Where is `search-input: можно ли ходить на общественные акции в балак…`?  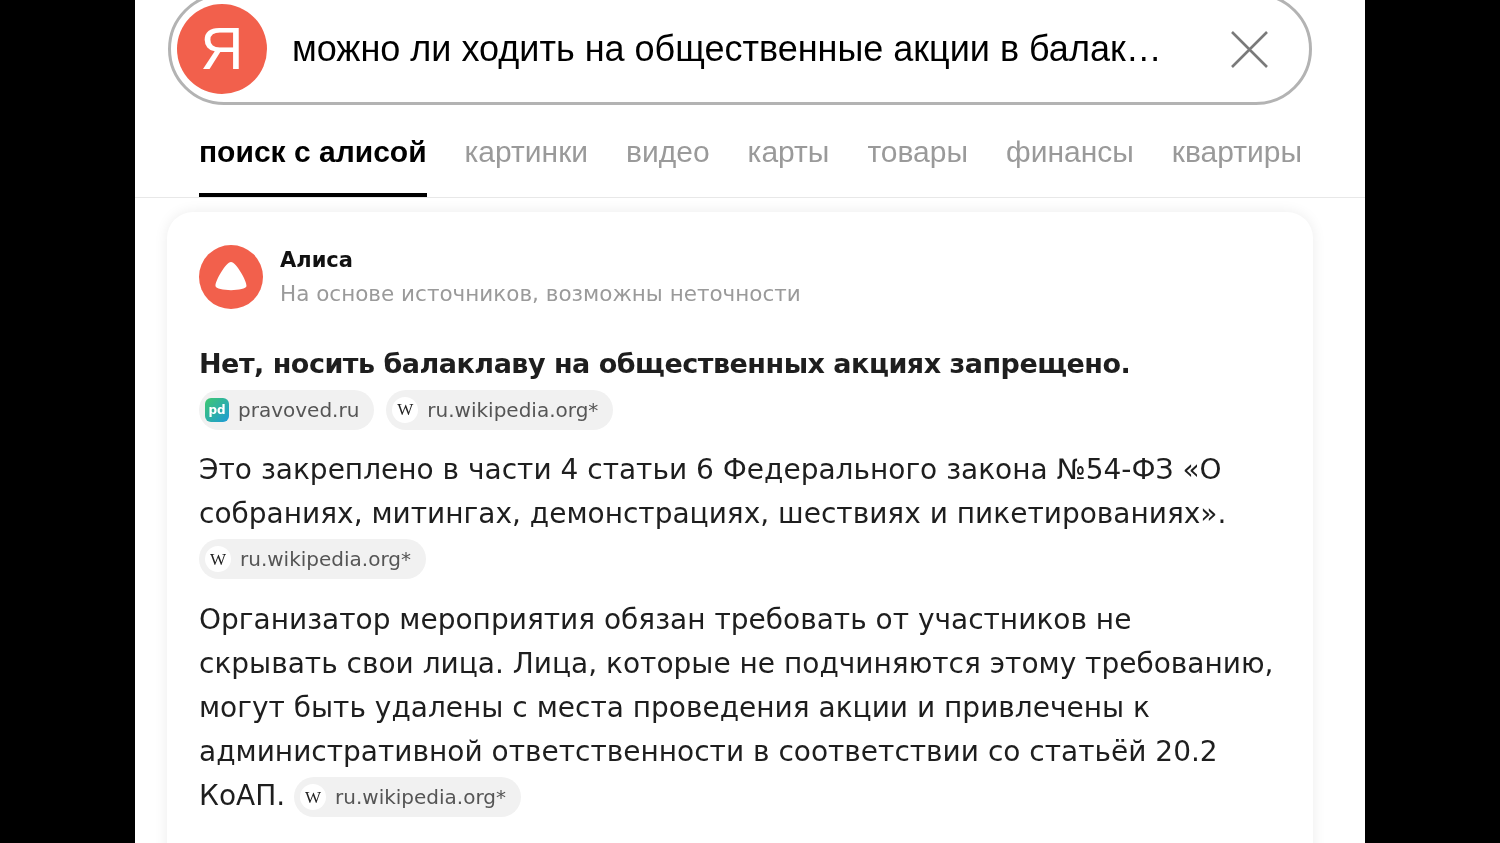
search-input: можно ли ходить на общественные акции в балак… is located at coordinates (748, 49).